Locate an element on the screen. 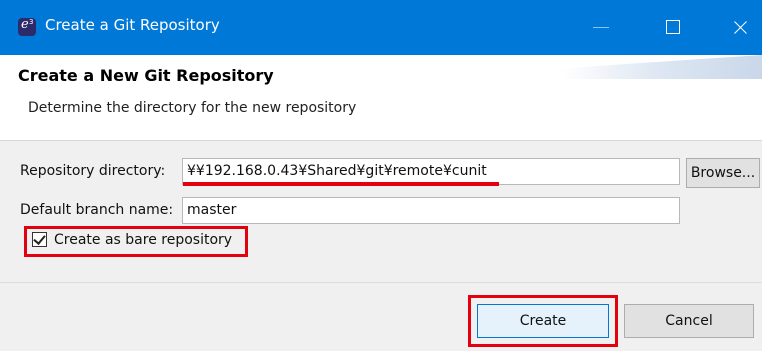 Image resolution: width=762 pixels, height=351 pixels. branch-name-label: Default branch name: is located at coordinates (97, 210).